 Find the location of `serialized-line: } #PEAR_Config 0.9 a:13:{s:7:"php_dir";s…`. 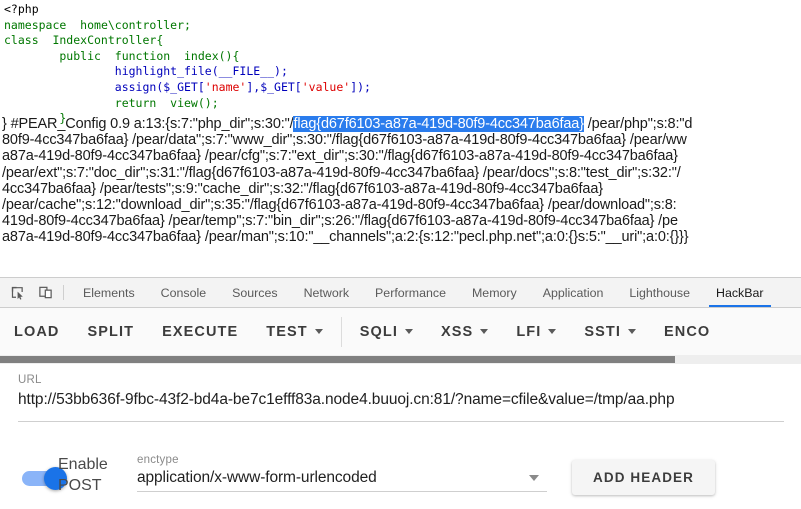

serialized-line: } #PEAR_Config 0.9 a:13:{s:7:"php_dir";s… is located at coordinates (347, 124).